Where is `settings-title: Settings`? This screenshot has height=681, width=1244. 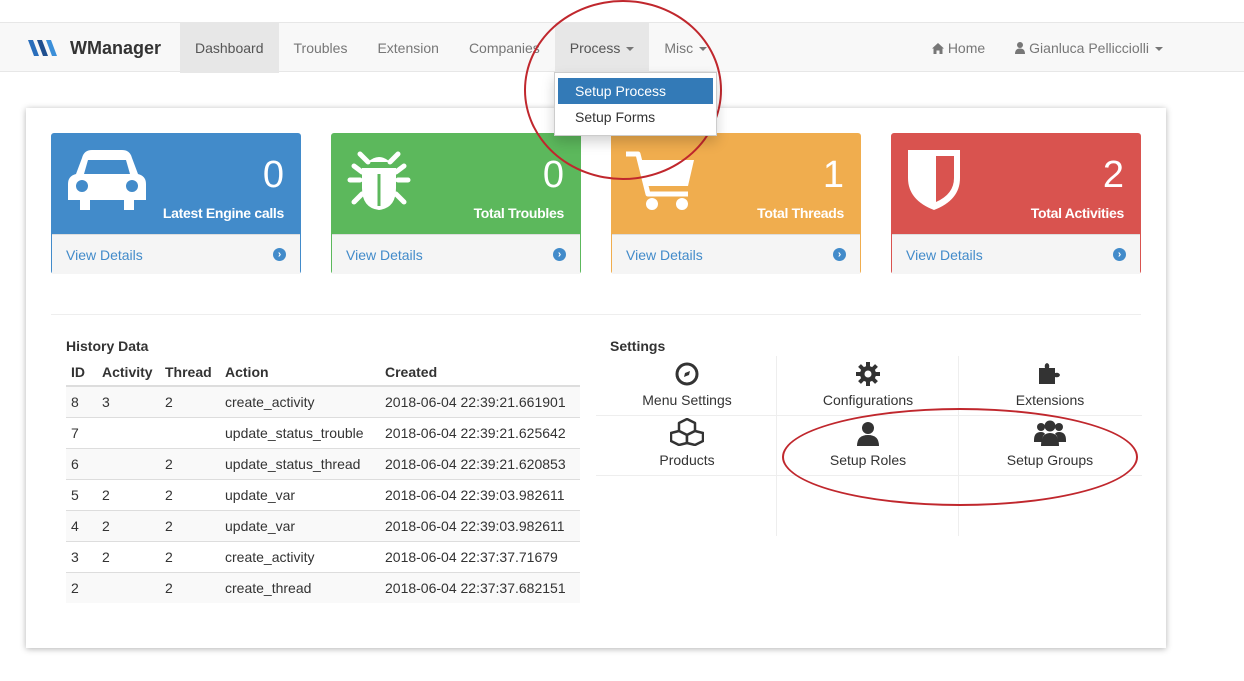
settings-title: Settings is located at coordinates (638, 346).